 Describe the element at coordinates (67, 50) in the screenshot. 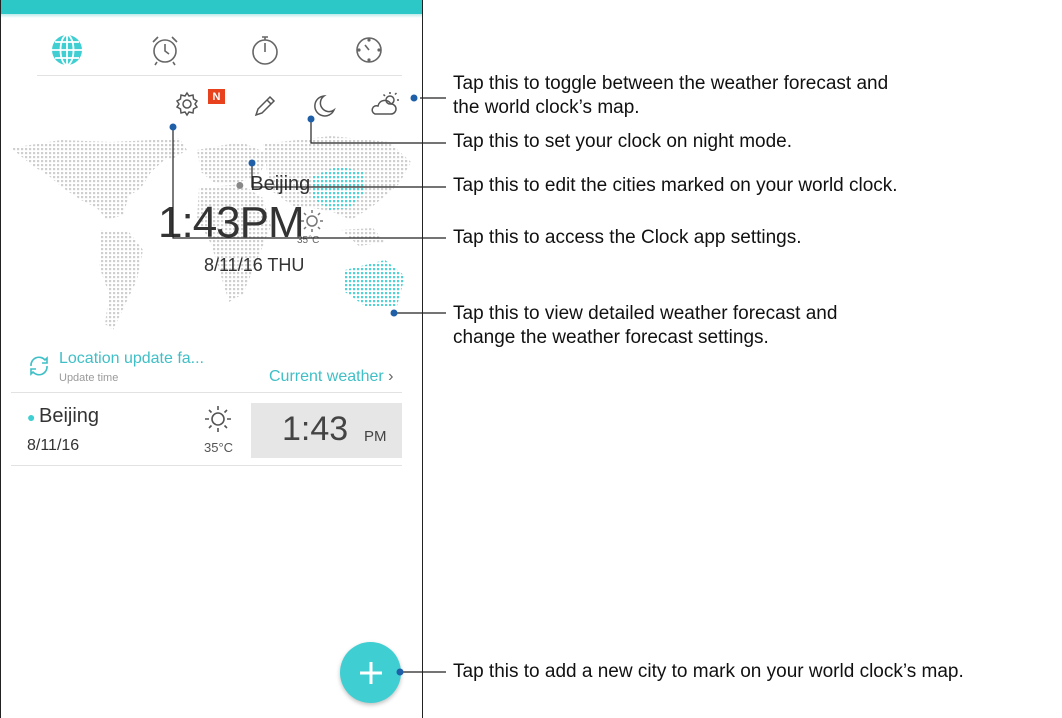

I see `globe-icon` at that location.